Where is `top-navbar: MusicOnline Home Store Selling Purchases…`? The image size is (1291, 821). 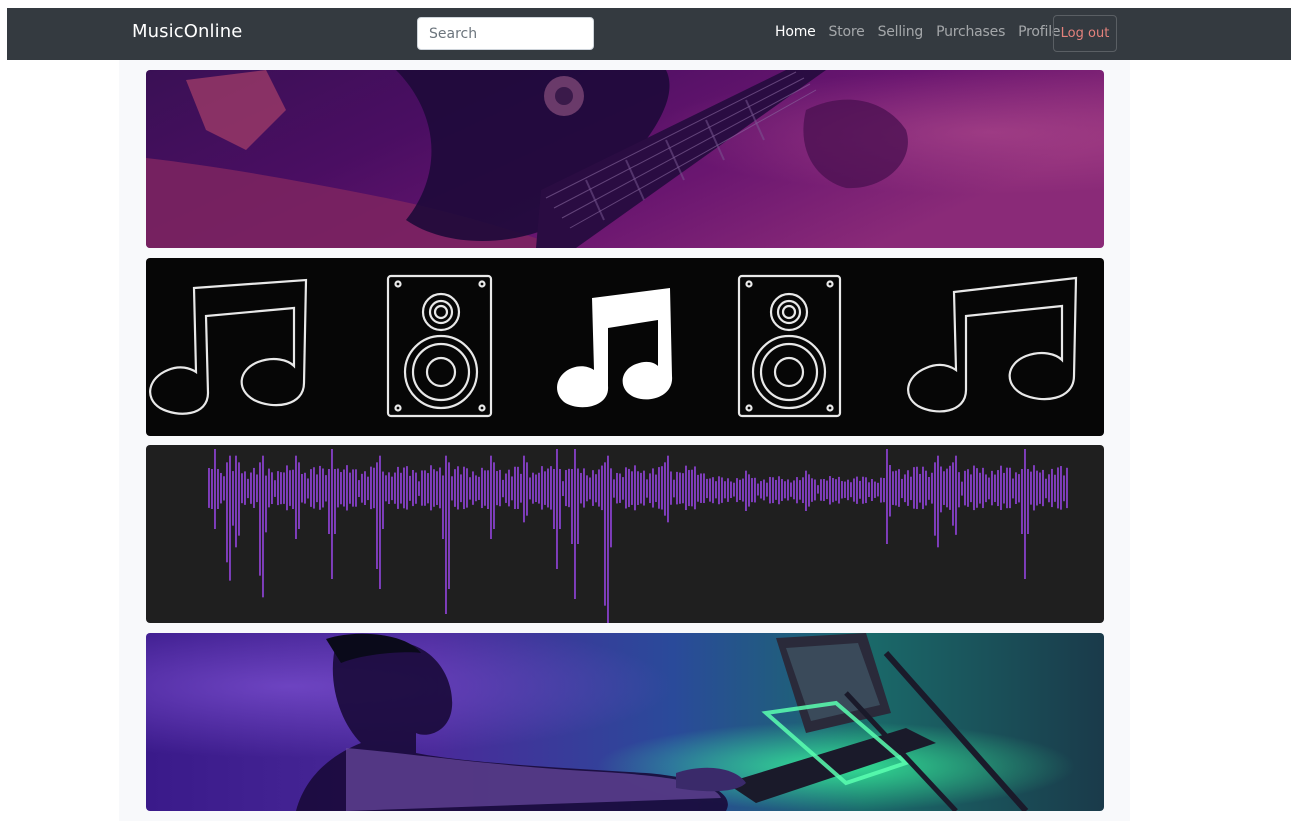 top-navbar: MusicOnline Home Store Selling Purchases… is located at coordinates (649, 34).